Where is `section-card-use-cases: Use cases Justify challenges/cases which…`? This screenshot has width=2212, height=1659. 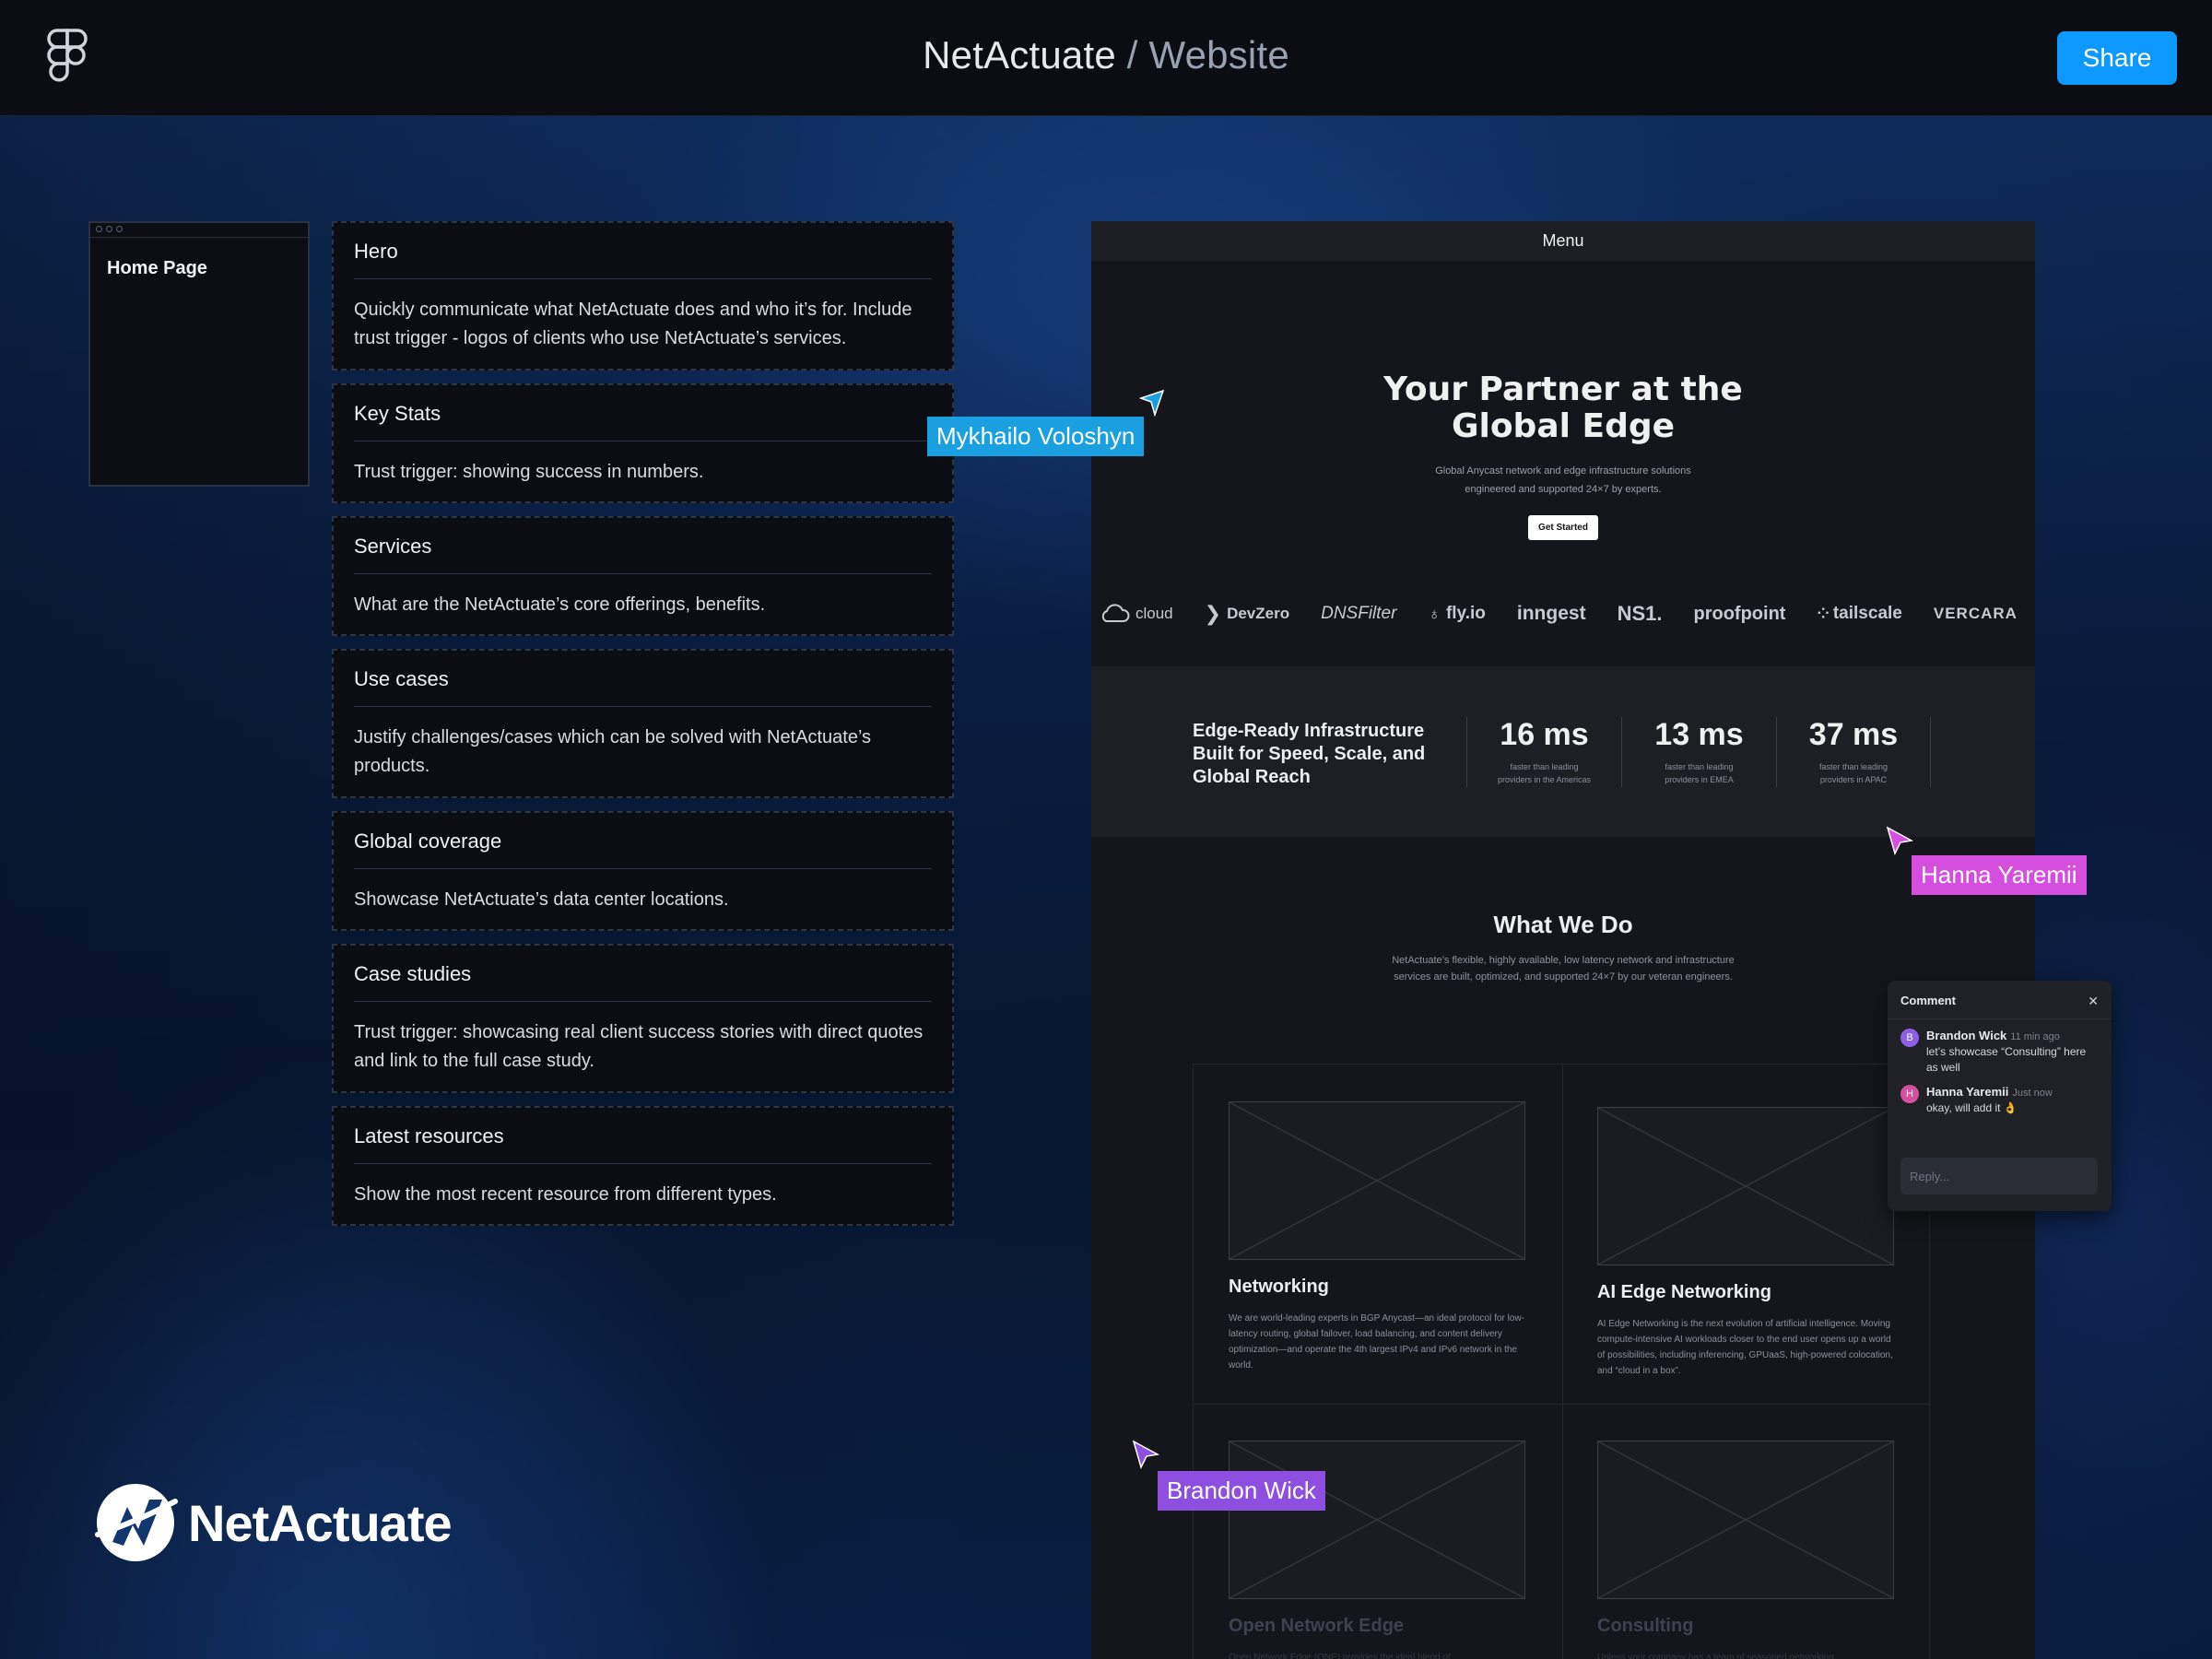
section-card-use-cases: Use cases Justify challenges/cases which… is located at coordinates (643, 723).